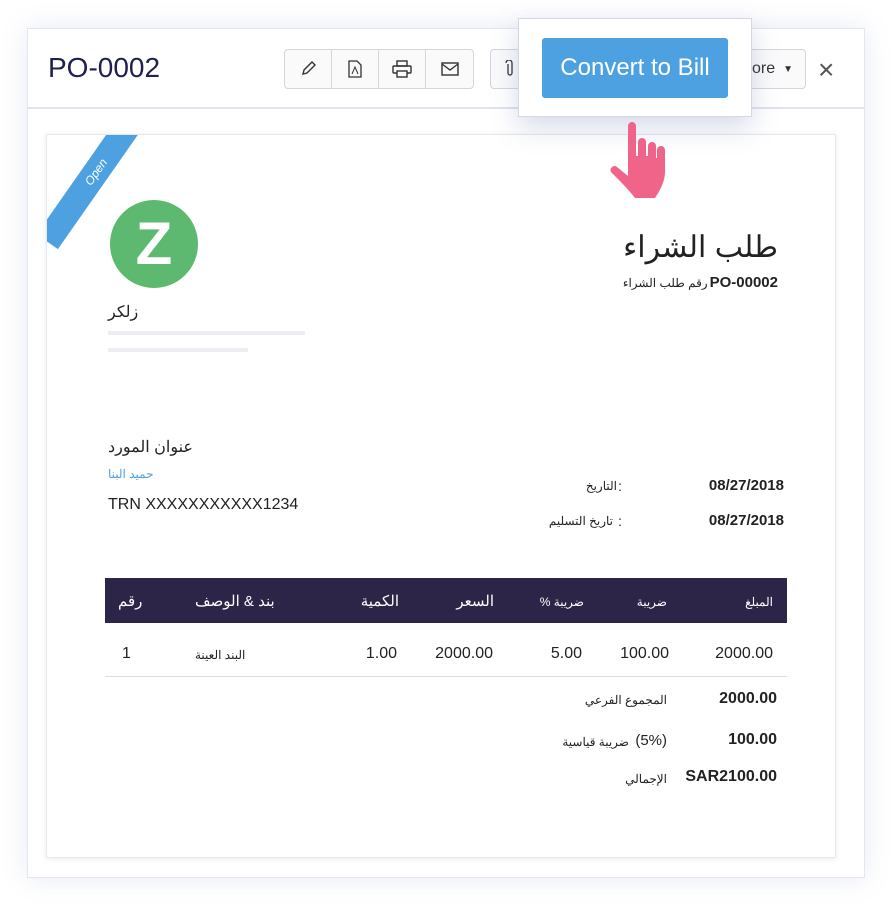 This screenshot has width=892, height=905. Describe the element at coordinates (595, 742) in the screenshot. I see `tax-label: ضريبة قياسية` at that location.